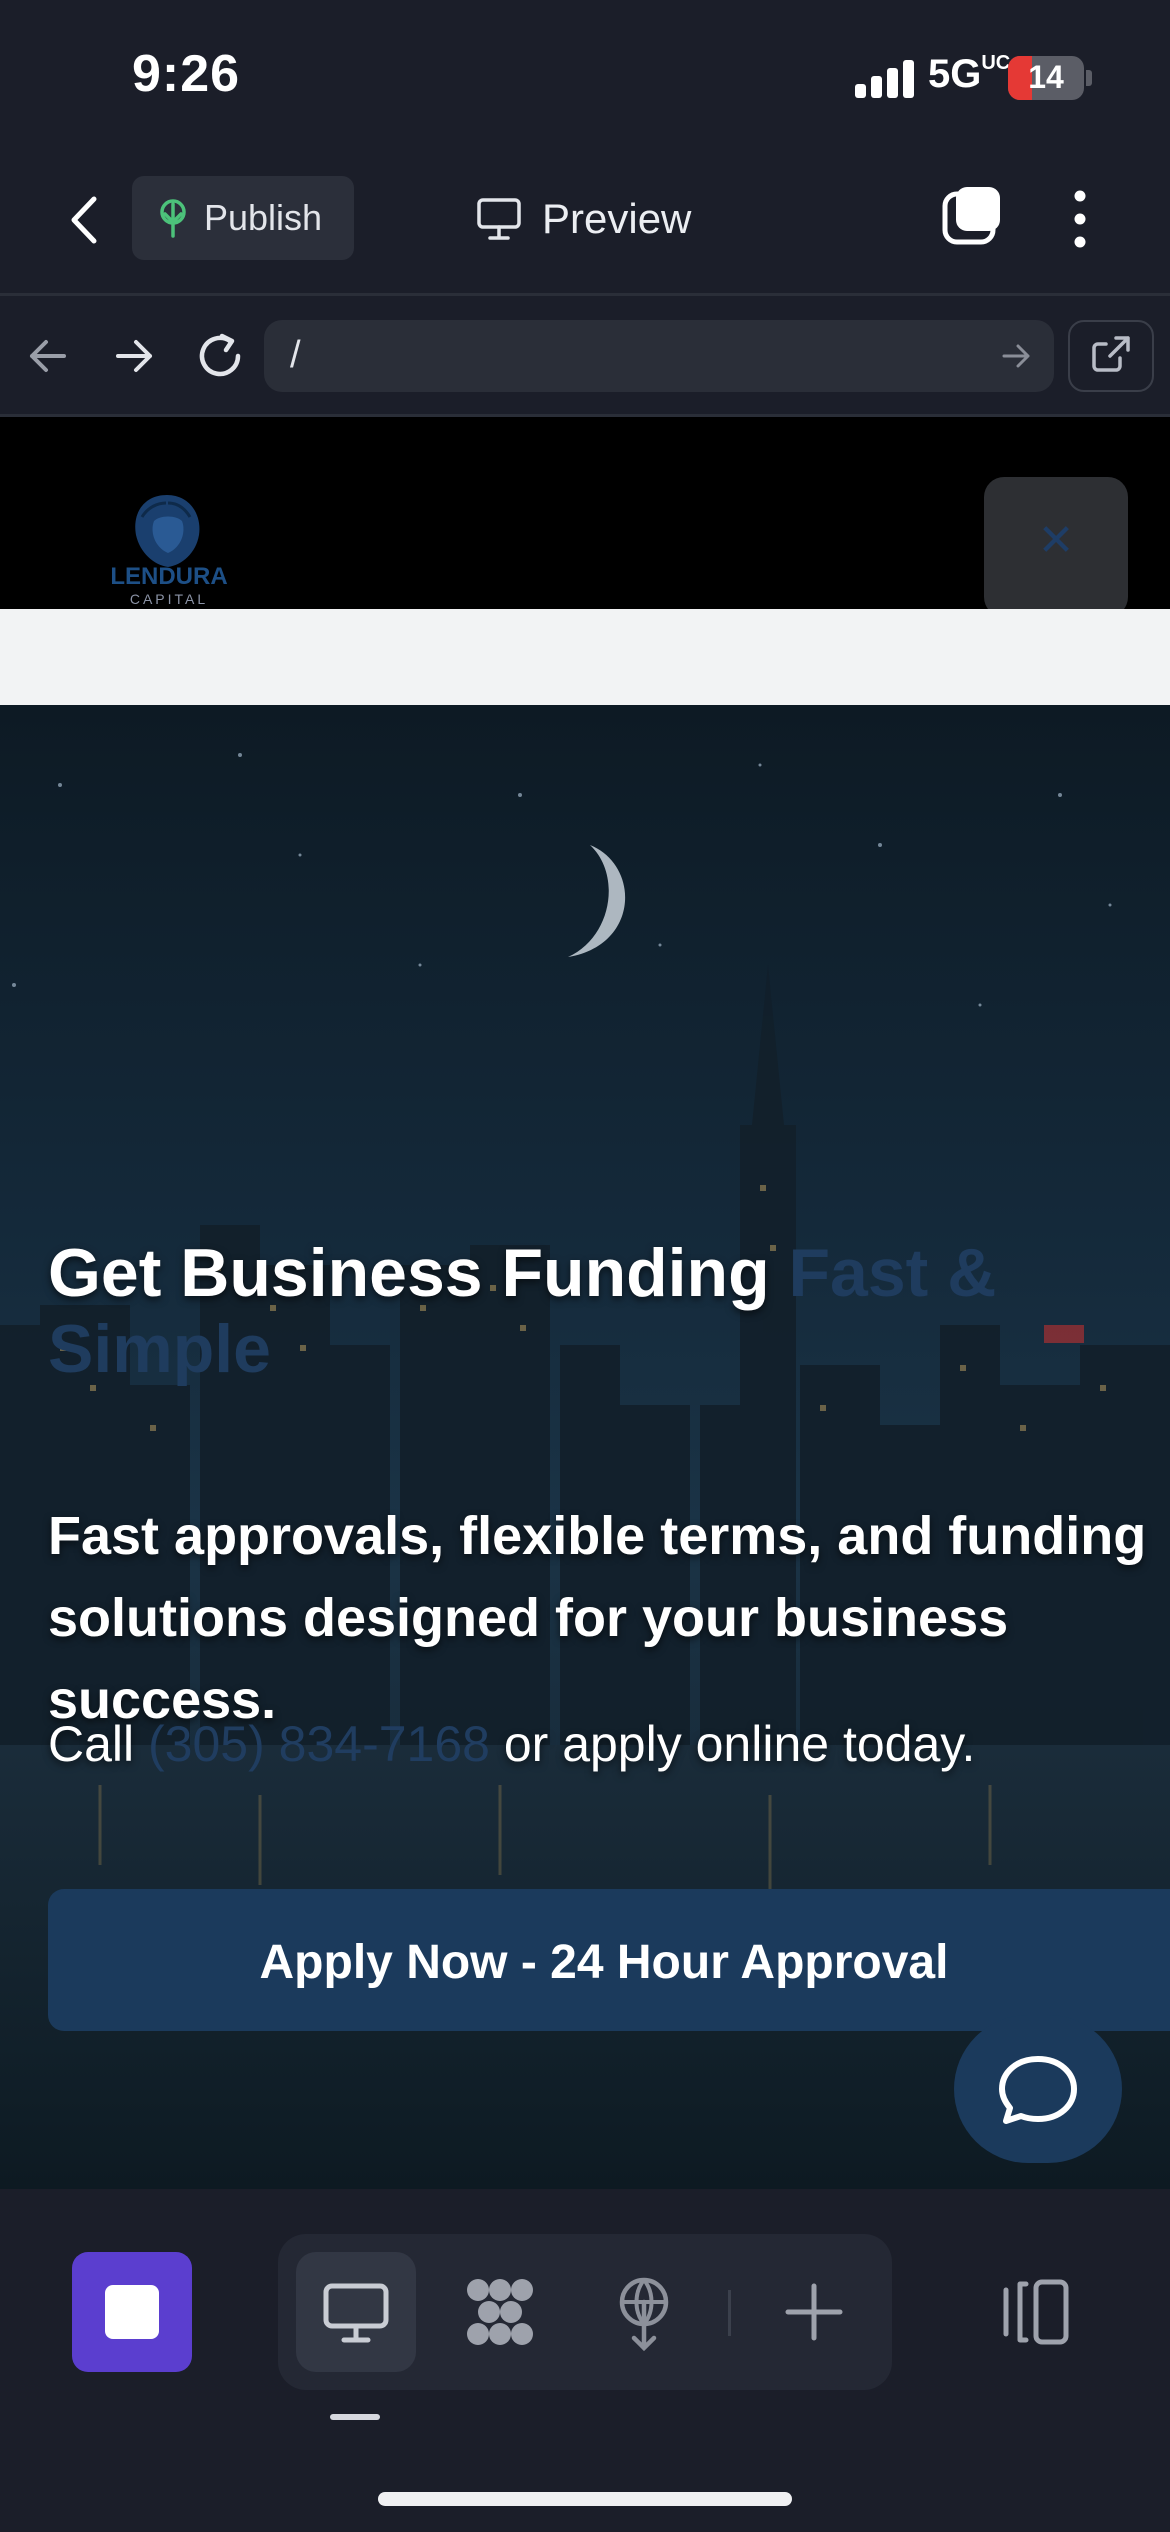 The height and width of the screenshot is (2532, 1170). Describe the element at coordinates (585, 294) in the screenshot. I see `divider` at that location.